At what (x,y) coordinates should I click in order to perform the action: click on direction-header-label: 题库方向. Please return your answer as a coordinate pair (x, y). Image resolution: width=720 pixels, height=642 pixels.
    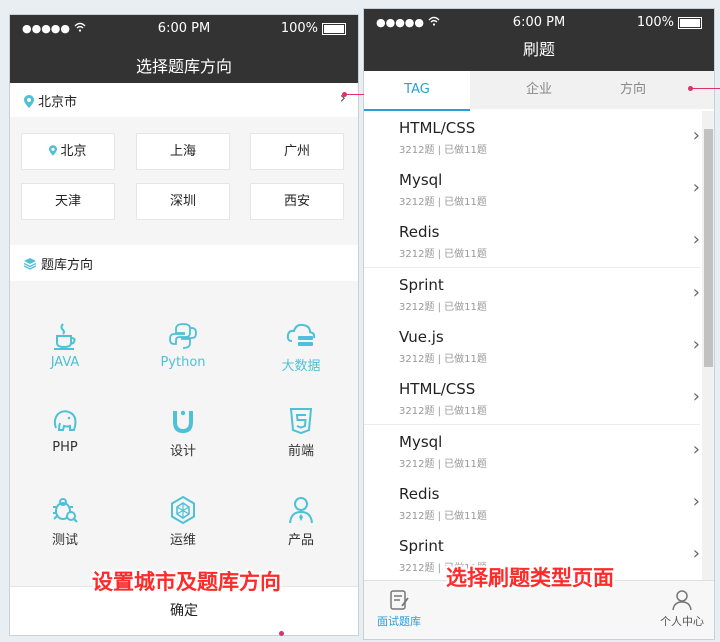
    Looking at the image, I should click on (67, 265).